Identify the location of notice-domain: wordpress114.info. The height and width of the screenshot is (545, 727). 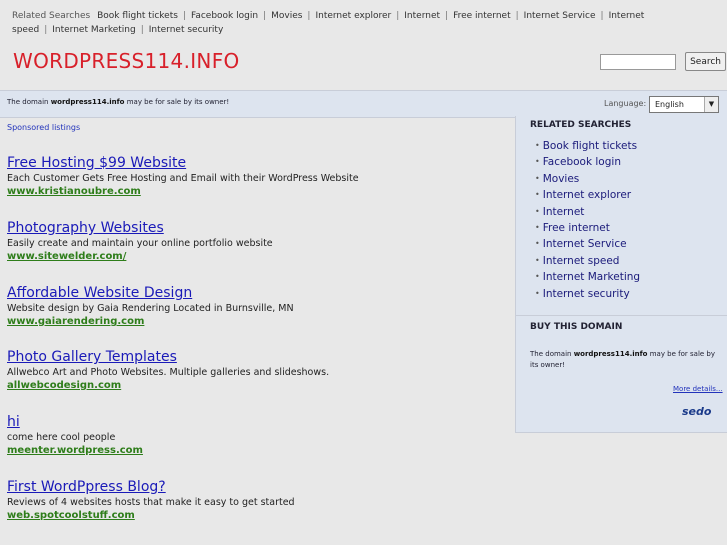
(87, 102).